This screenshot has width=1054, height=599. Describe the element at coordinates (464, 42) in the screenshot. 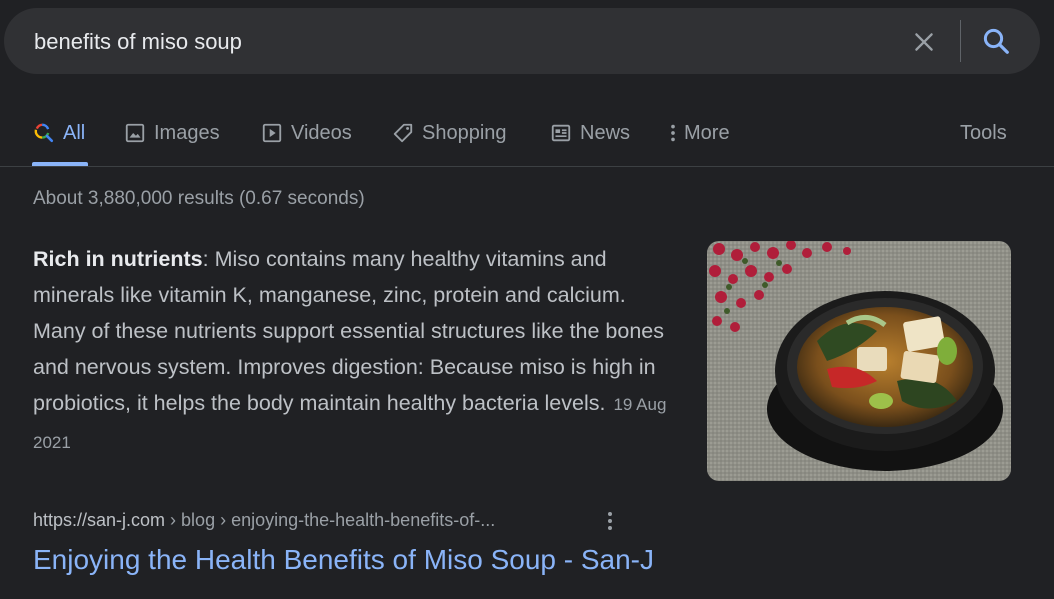

I see `search-input` at that location.